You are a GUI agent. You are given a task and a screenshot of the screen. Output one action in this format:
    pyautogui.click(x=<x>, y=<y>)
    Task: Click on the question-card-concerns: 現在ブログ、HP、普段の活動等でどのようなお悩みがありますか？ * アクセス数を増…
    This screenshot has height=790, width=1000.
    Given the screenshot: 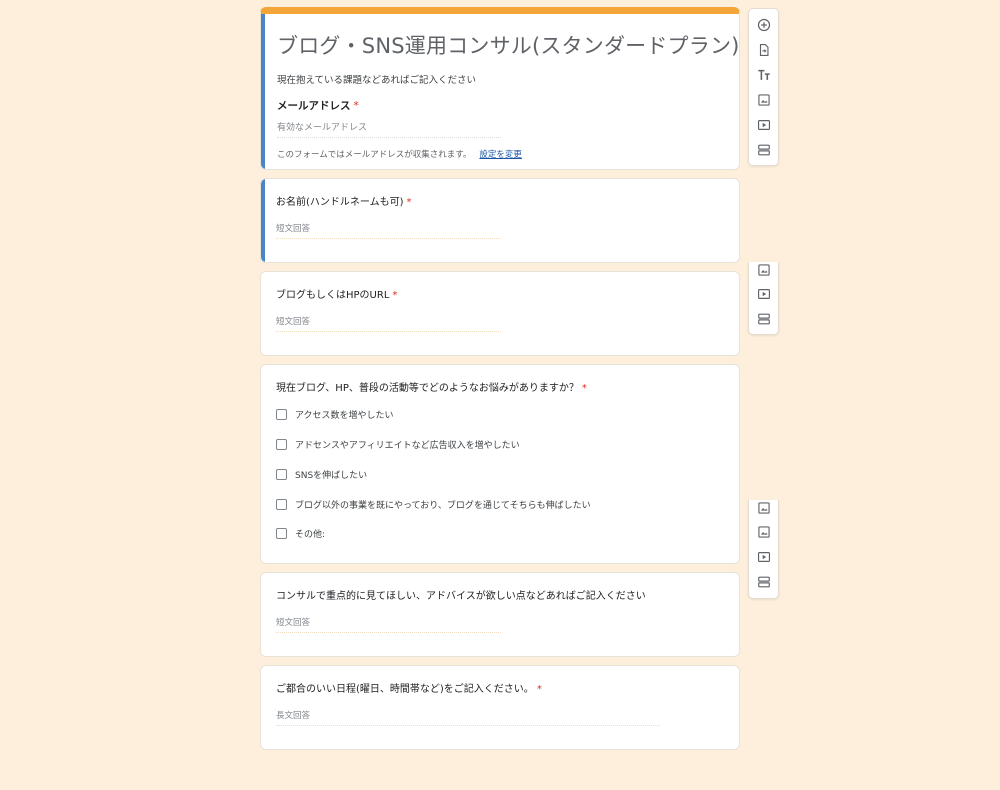 What is the action you would take?
    pyautogui.click(x=500, y=464)
    